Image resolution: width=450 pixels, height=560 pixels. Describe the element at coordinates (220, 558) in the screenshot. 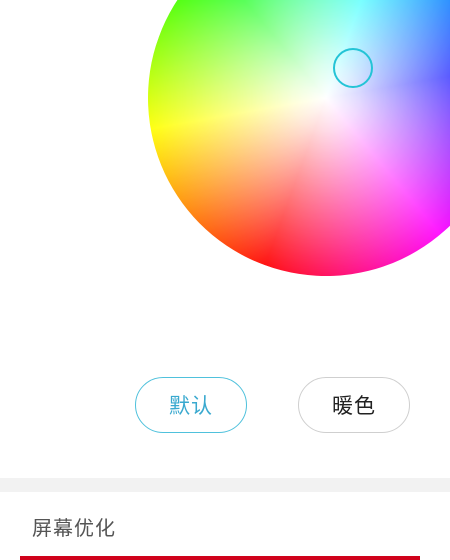

I see `bottom-accent-bar` at that location.